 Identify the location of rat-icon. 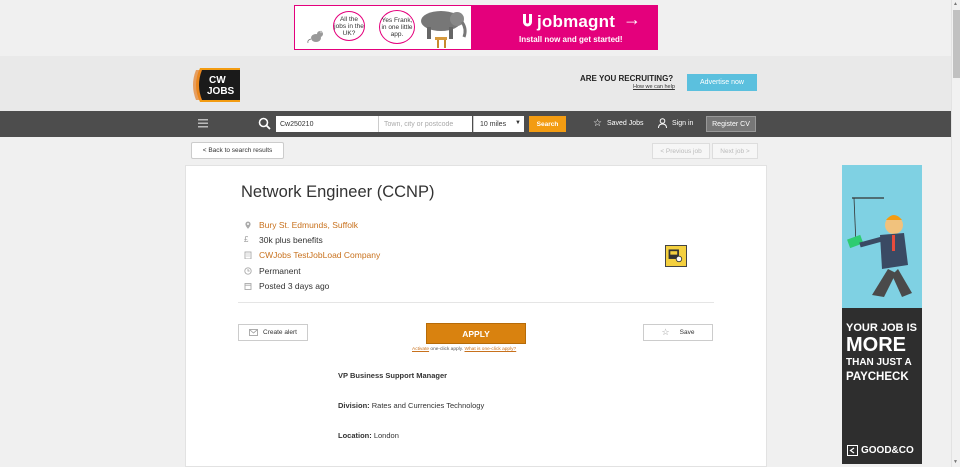
(315, 37).